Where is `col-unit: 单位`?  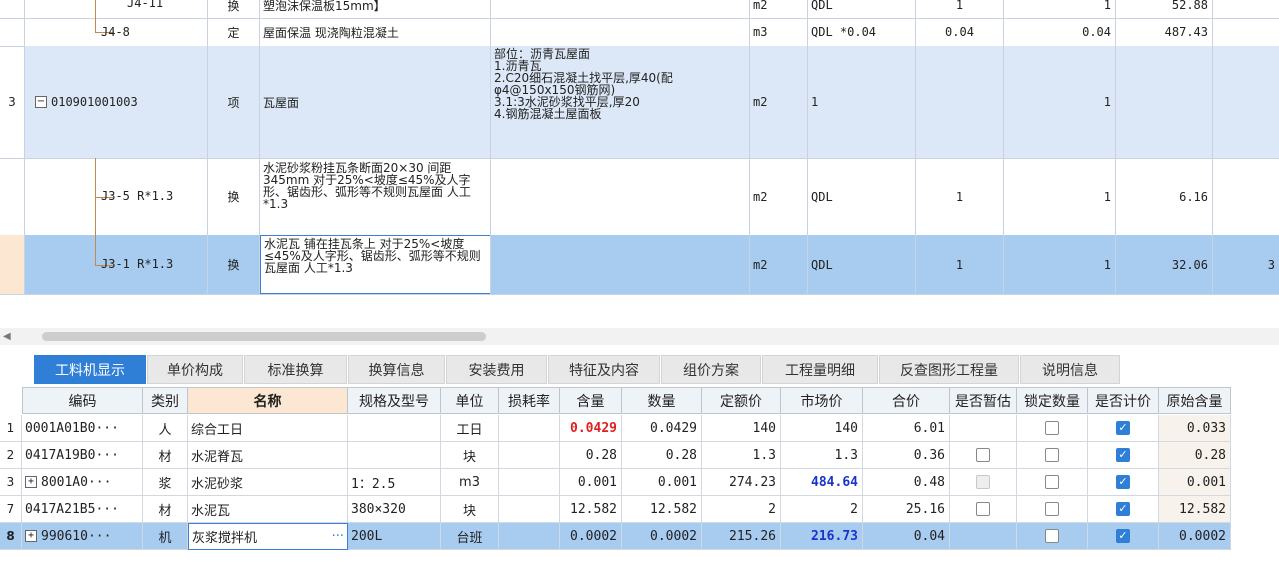 col-unit: 单位 is located at coordinates (470, 400).